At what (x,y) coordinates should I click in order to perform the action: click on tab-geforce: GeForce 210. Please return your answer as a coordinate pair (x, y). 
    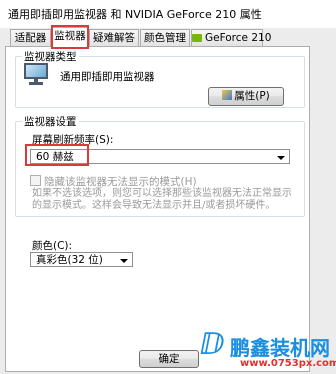
    Looking at the image, I should click on (231, 37).